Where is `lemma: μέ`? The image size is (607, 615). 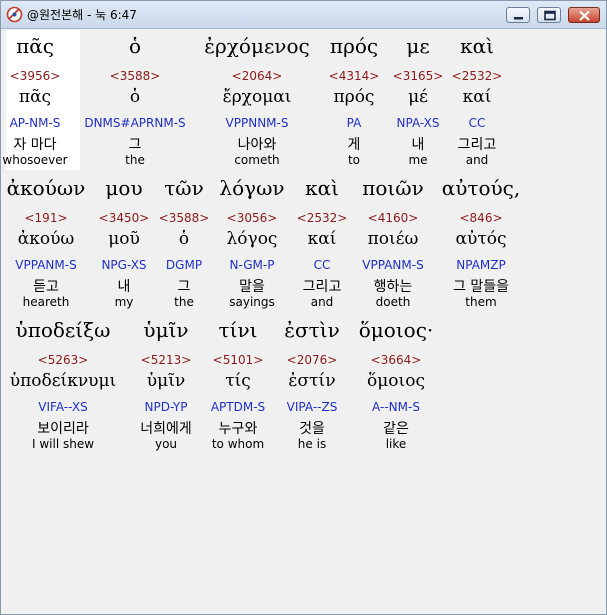
lemma: μέ is located at coordinates (418, 97).